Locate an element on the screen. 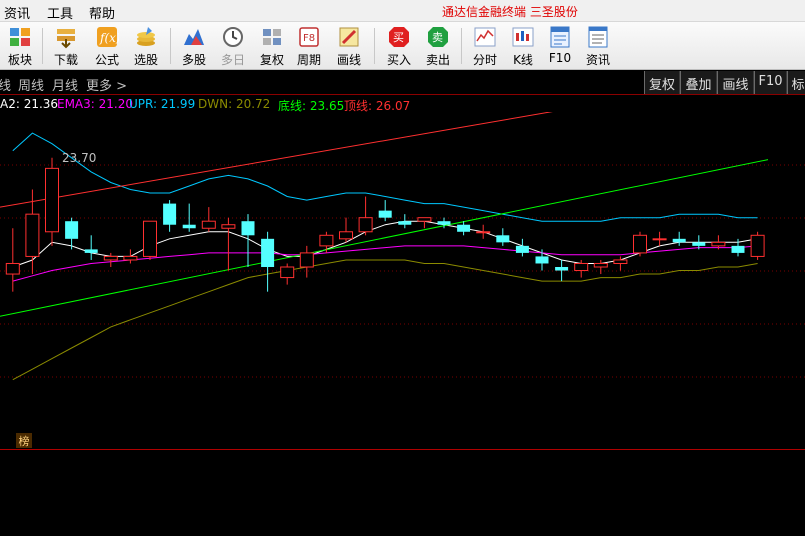 The height and width of the screenshot is (536, 805). multi-day-button: 多日 is located at coordinates (233, 46).